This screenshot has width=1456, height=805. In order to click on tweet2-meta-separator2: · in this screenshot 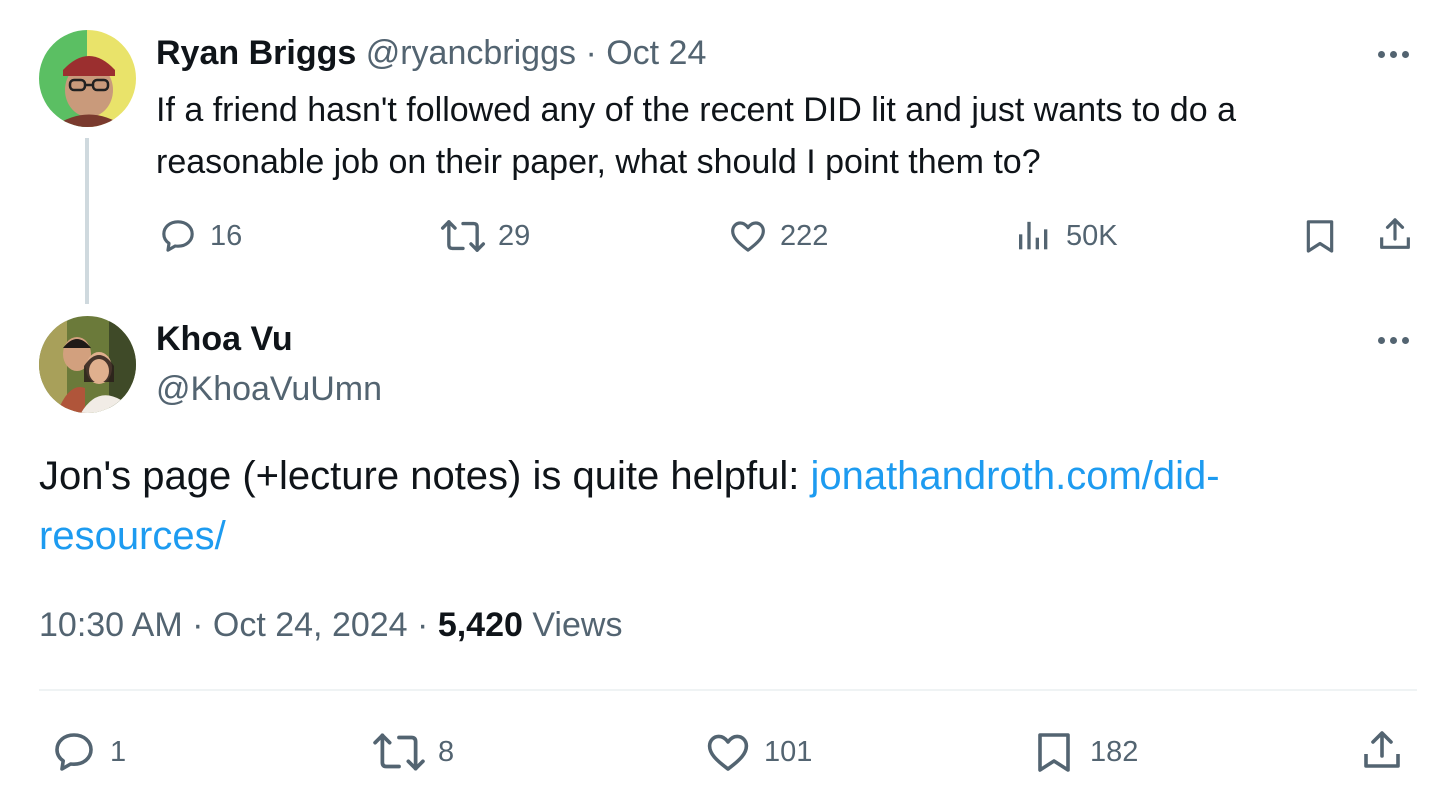, I will do `click(423, 625)`.